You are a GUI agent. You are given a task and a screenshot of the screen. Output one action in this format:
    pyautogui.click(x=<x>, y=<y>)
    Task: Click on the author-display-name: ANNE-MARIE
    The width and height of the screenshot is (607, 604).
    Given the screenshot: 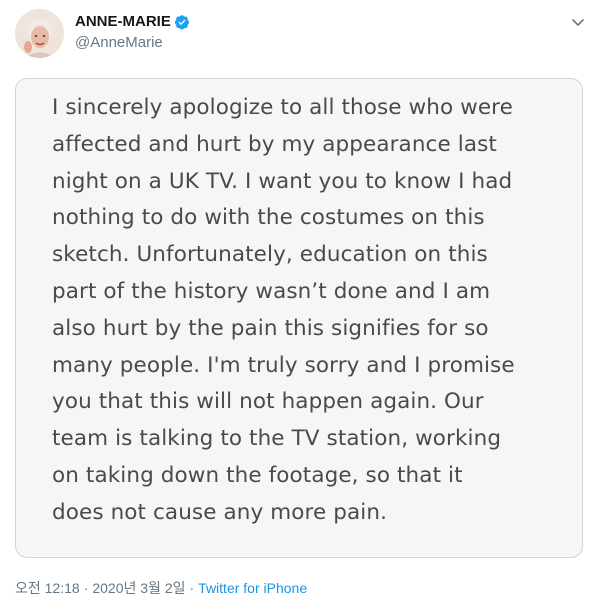 What is the action you would take?
    pyautogui.click(x=132, y=22)
    